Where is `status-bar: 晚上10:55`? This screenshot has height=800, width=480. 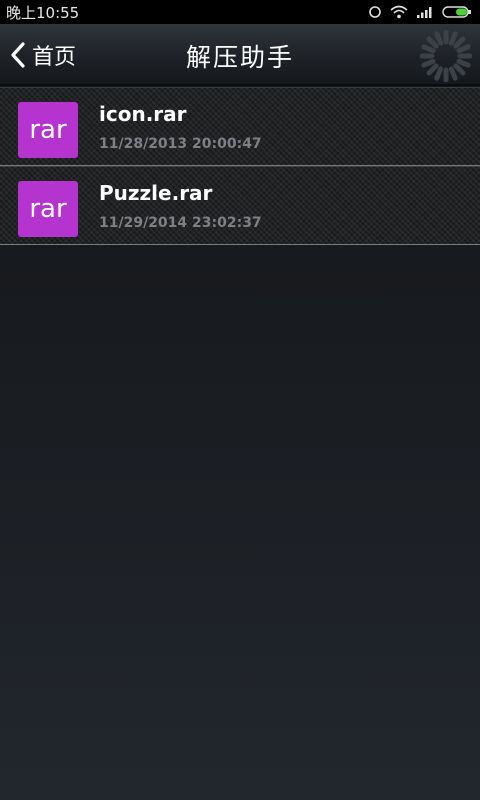
status-bar: 晚上10:55 is located at coordinates (240, 12).